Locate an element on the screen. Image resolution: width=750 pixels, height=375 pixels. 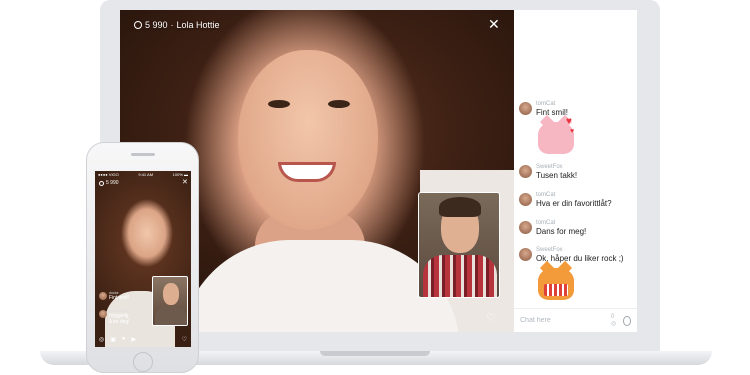
phone-stream-header: 5 990 is located at coordinates (109, 183).